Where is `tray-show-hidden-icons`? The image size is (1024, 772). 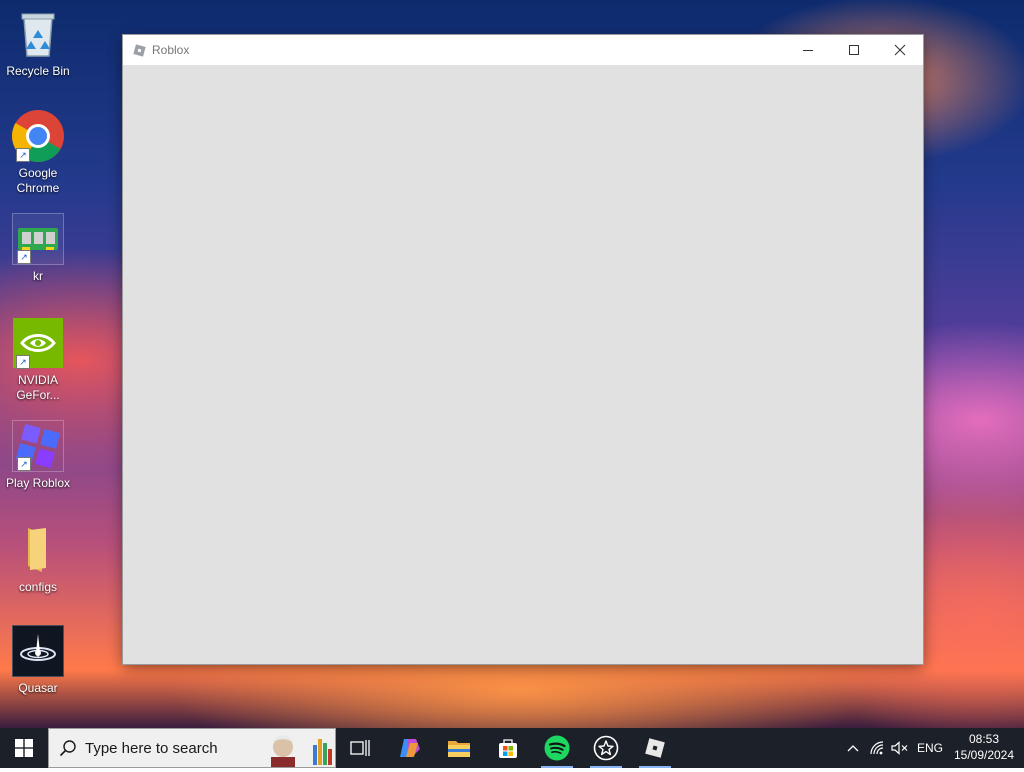
tray-show-hidden-icons is located at coordinates (853, 748).